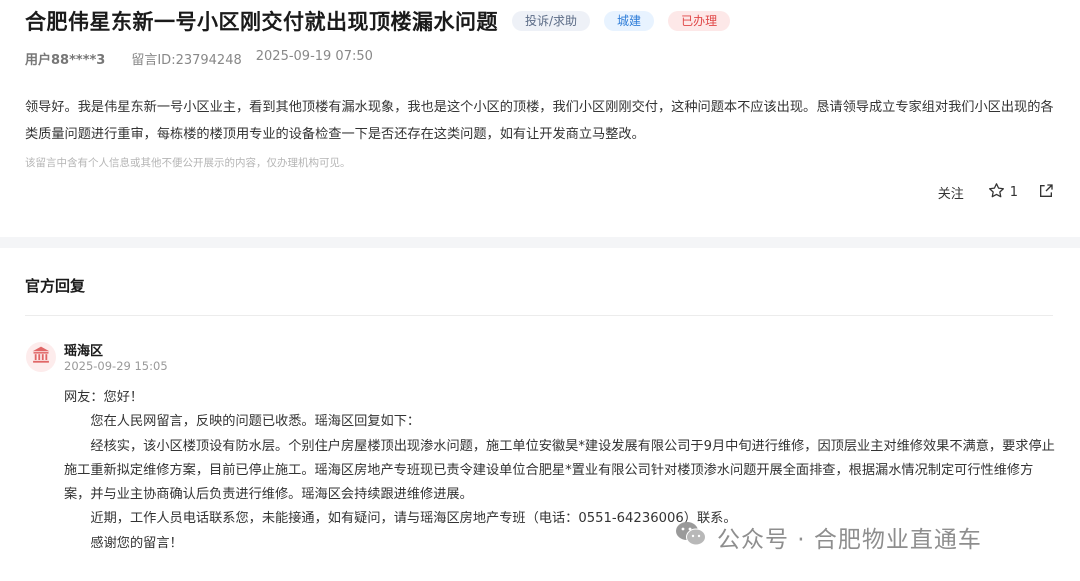 This screenshot has height=581, width=1080. What do you see at coordinates (951, 192) in the screenshot?
I see `follow-button: 关注` at bounding box center [951, 192].